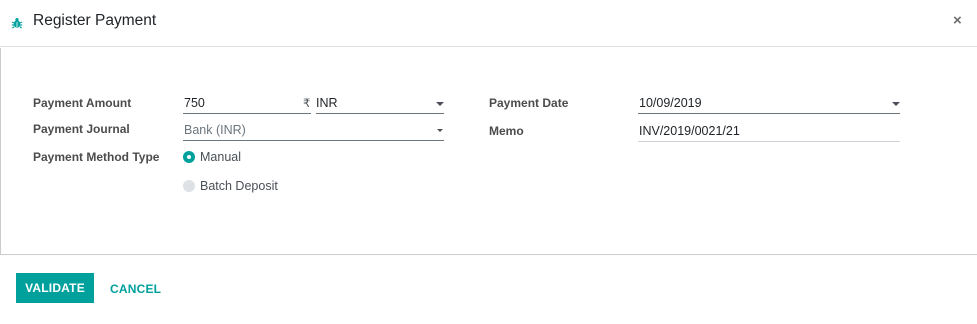 Image resolution: width=977 pixels, height=324 pixels. I want to click on dialog-title: Register Payment, so click(95, 20).